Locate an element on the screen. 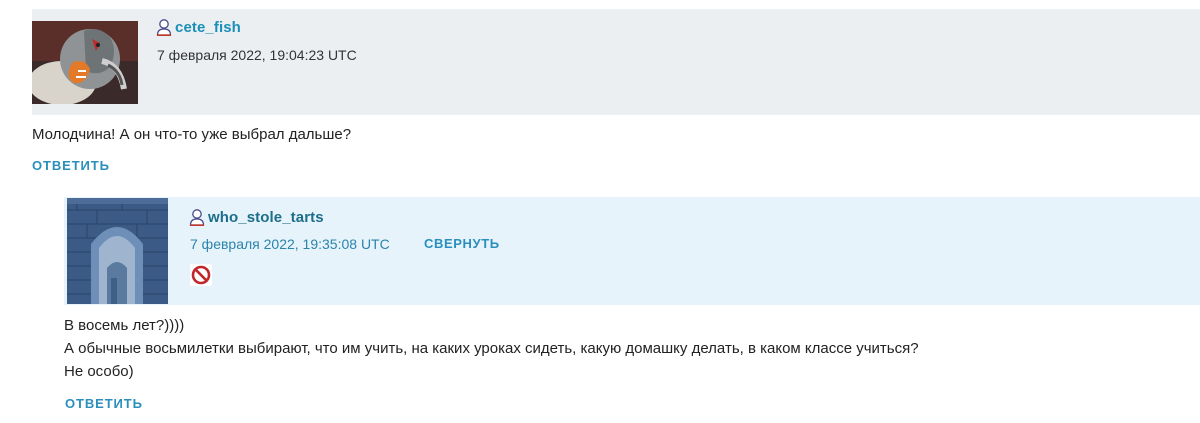  collapse-button: СВЕРНУТЬ is located at coordinates (462, 243).